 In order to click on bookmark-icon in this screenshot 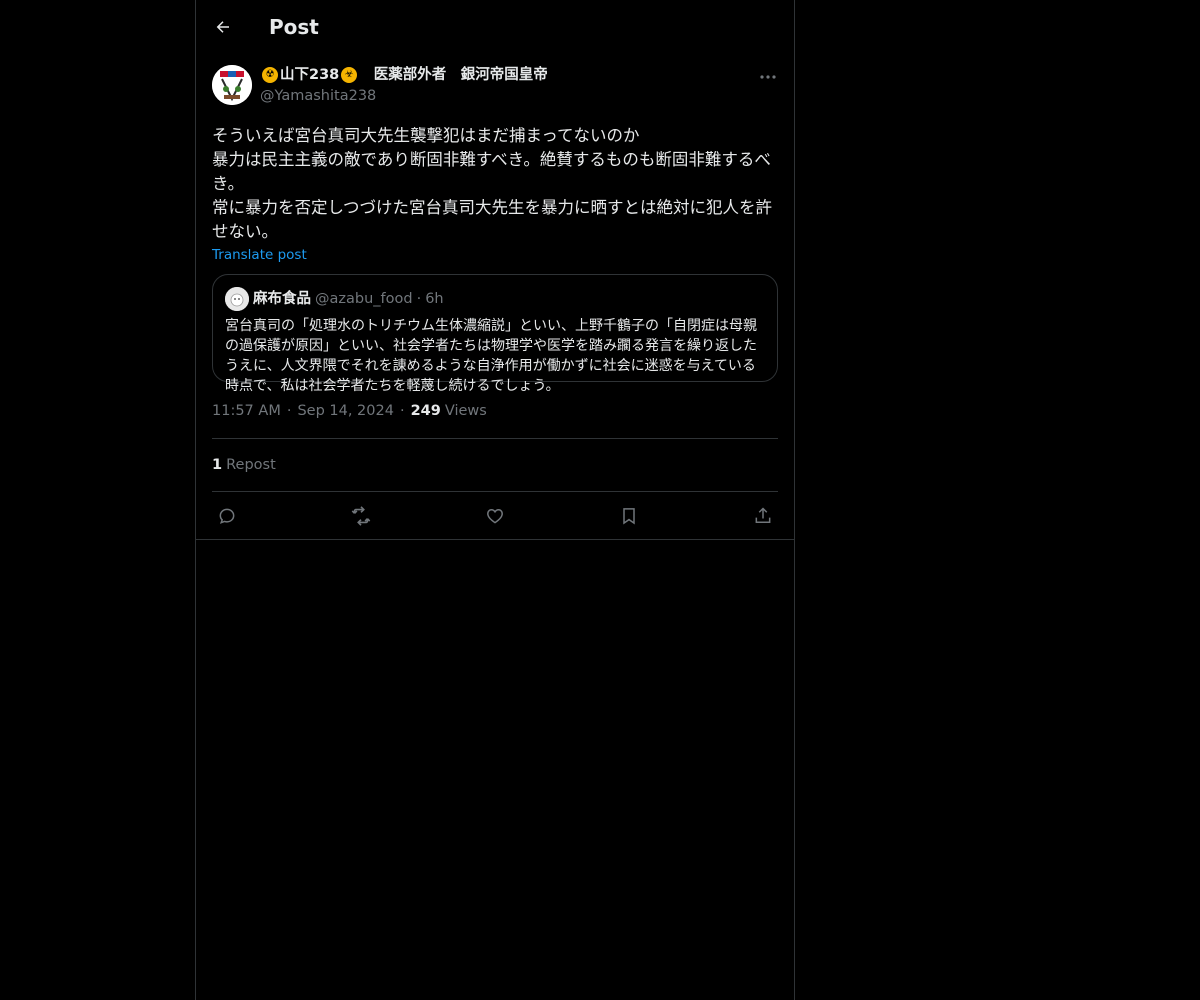, I will do `click(629, 516)`.